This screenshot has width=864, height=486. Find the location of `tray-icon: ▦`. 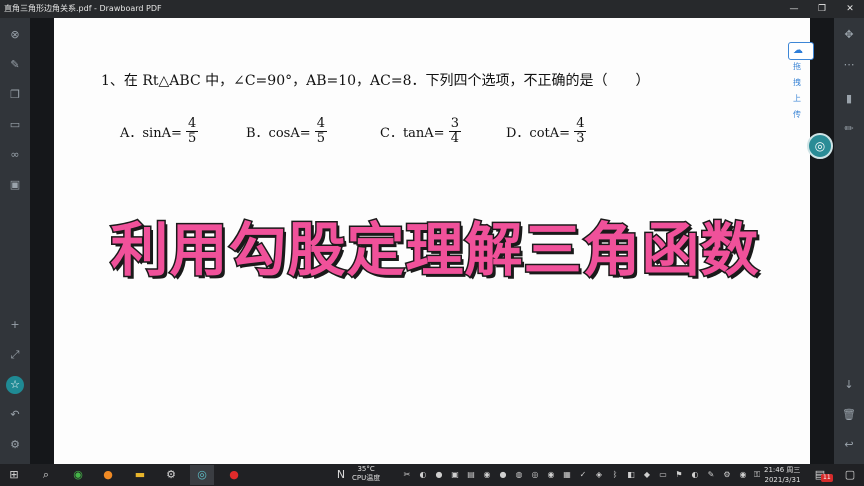

tray-icon: ▦ is located at coordinates (567, 475).